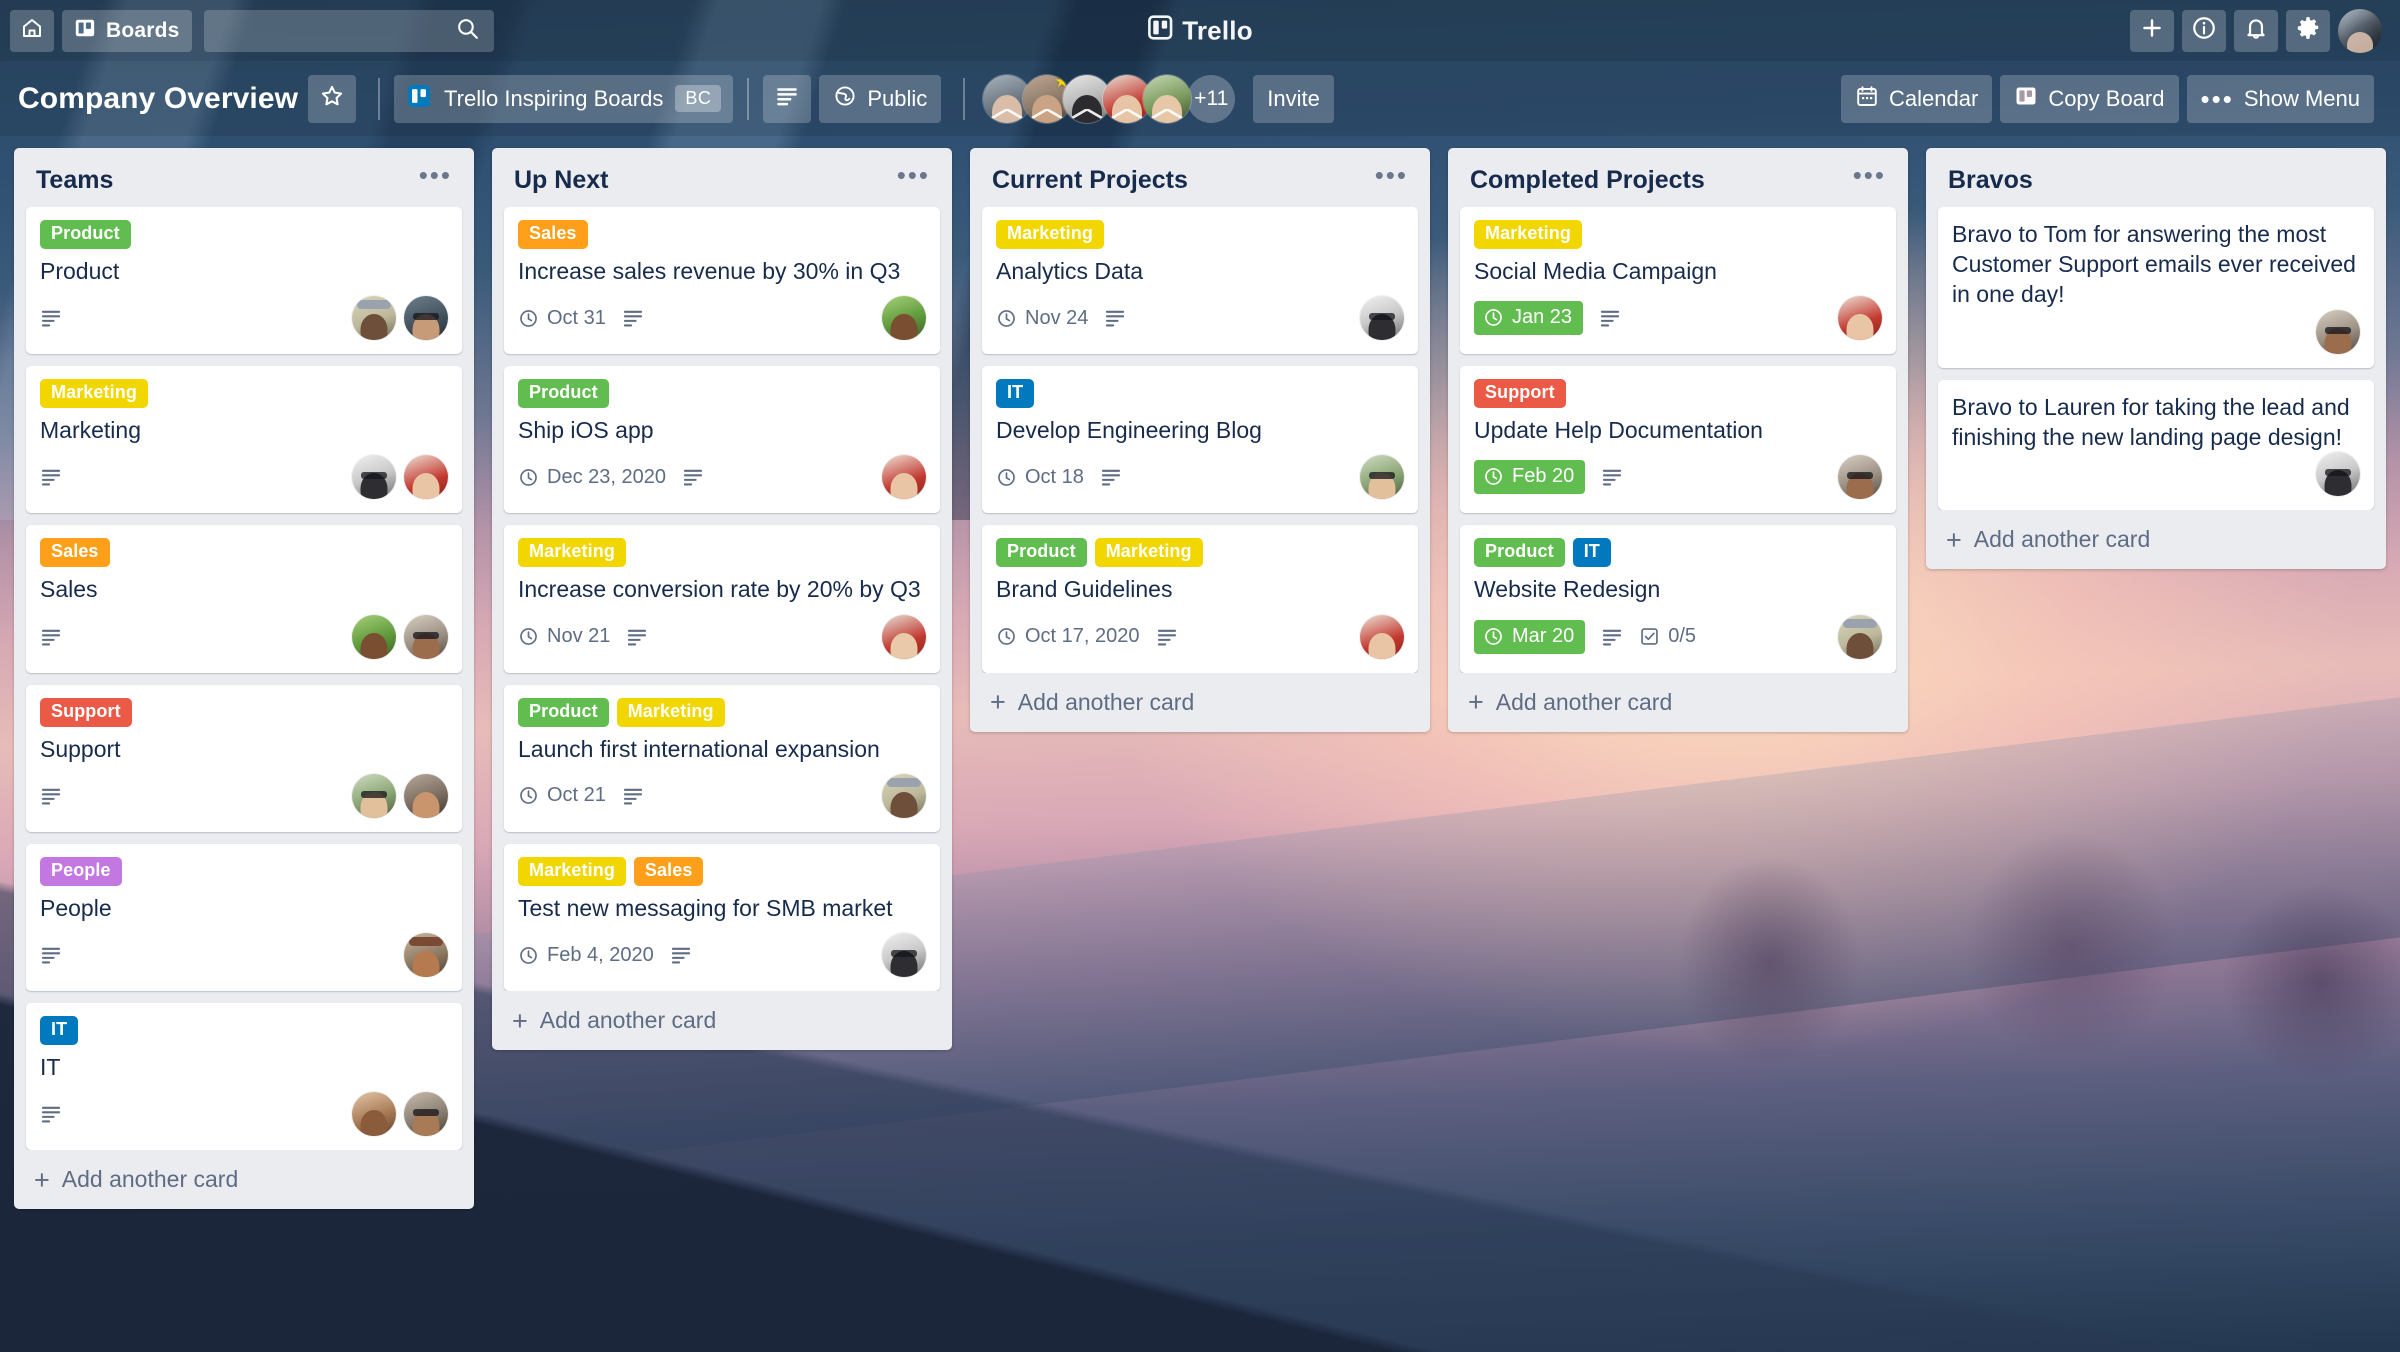 Image resolution: width=2400 pixels, height=1352 pixels. What do you see at coordinates (562, 318) in the screenshot?
I see `due-date-badge: Oct 31` at bounding box center [562, 318].